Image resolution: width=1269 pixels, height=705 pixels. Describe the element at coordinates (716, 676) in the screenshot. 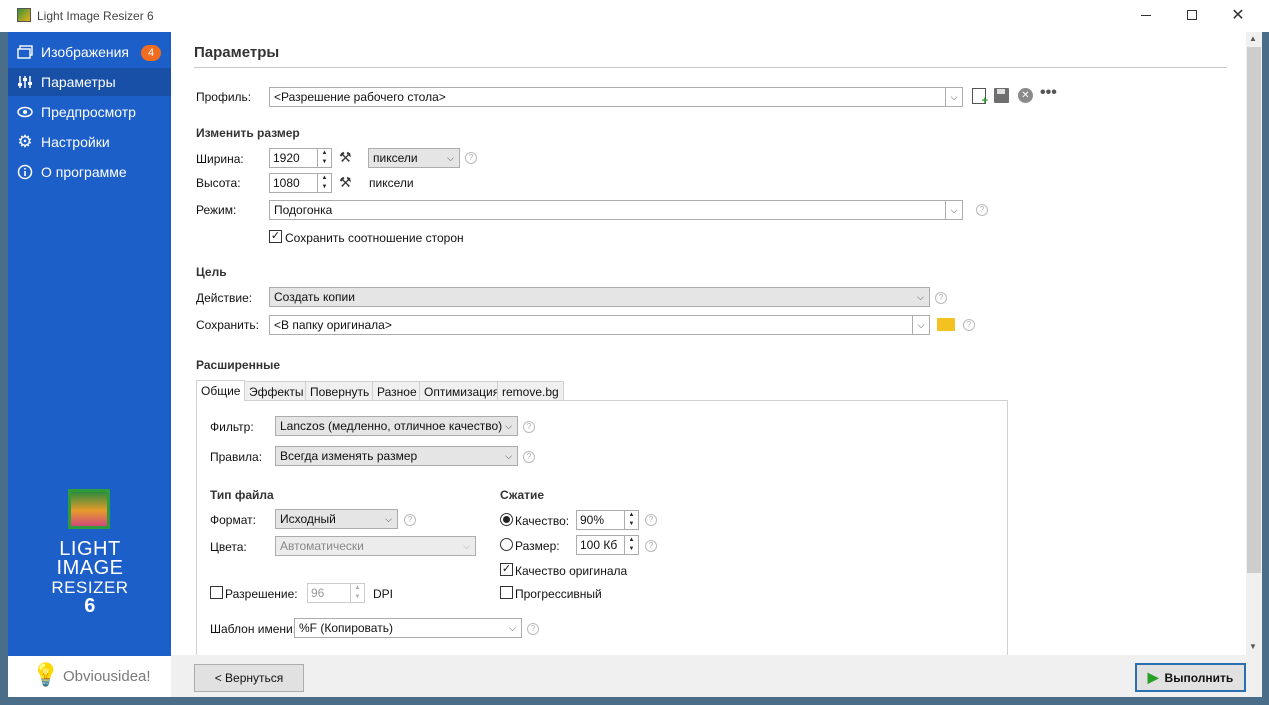

I see `bottom-bar` at that location.